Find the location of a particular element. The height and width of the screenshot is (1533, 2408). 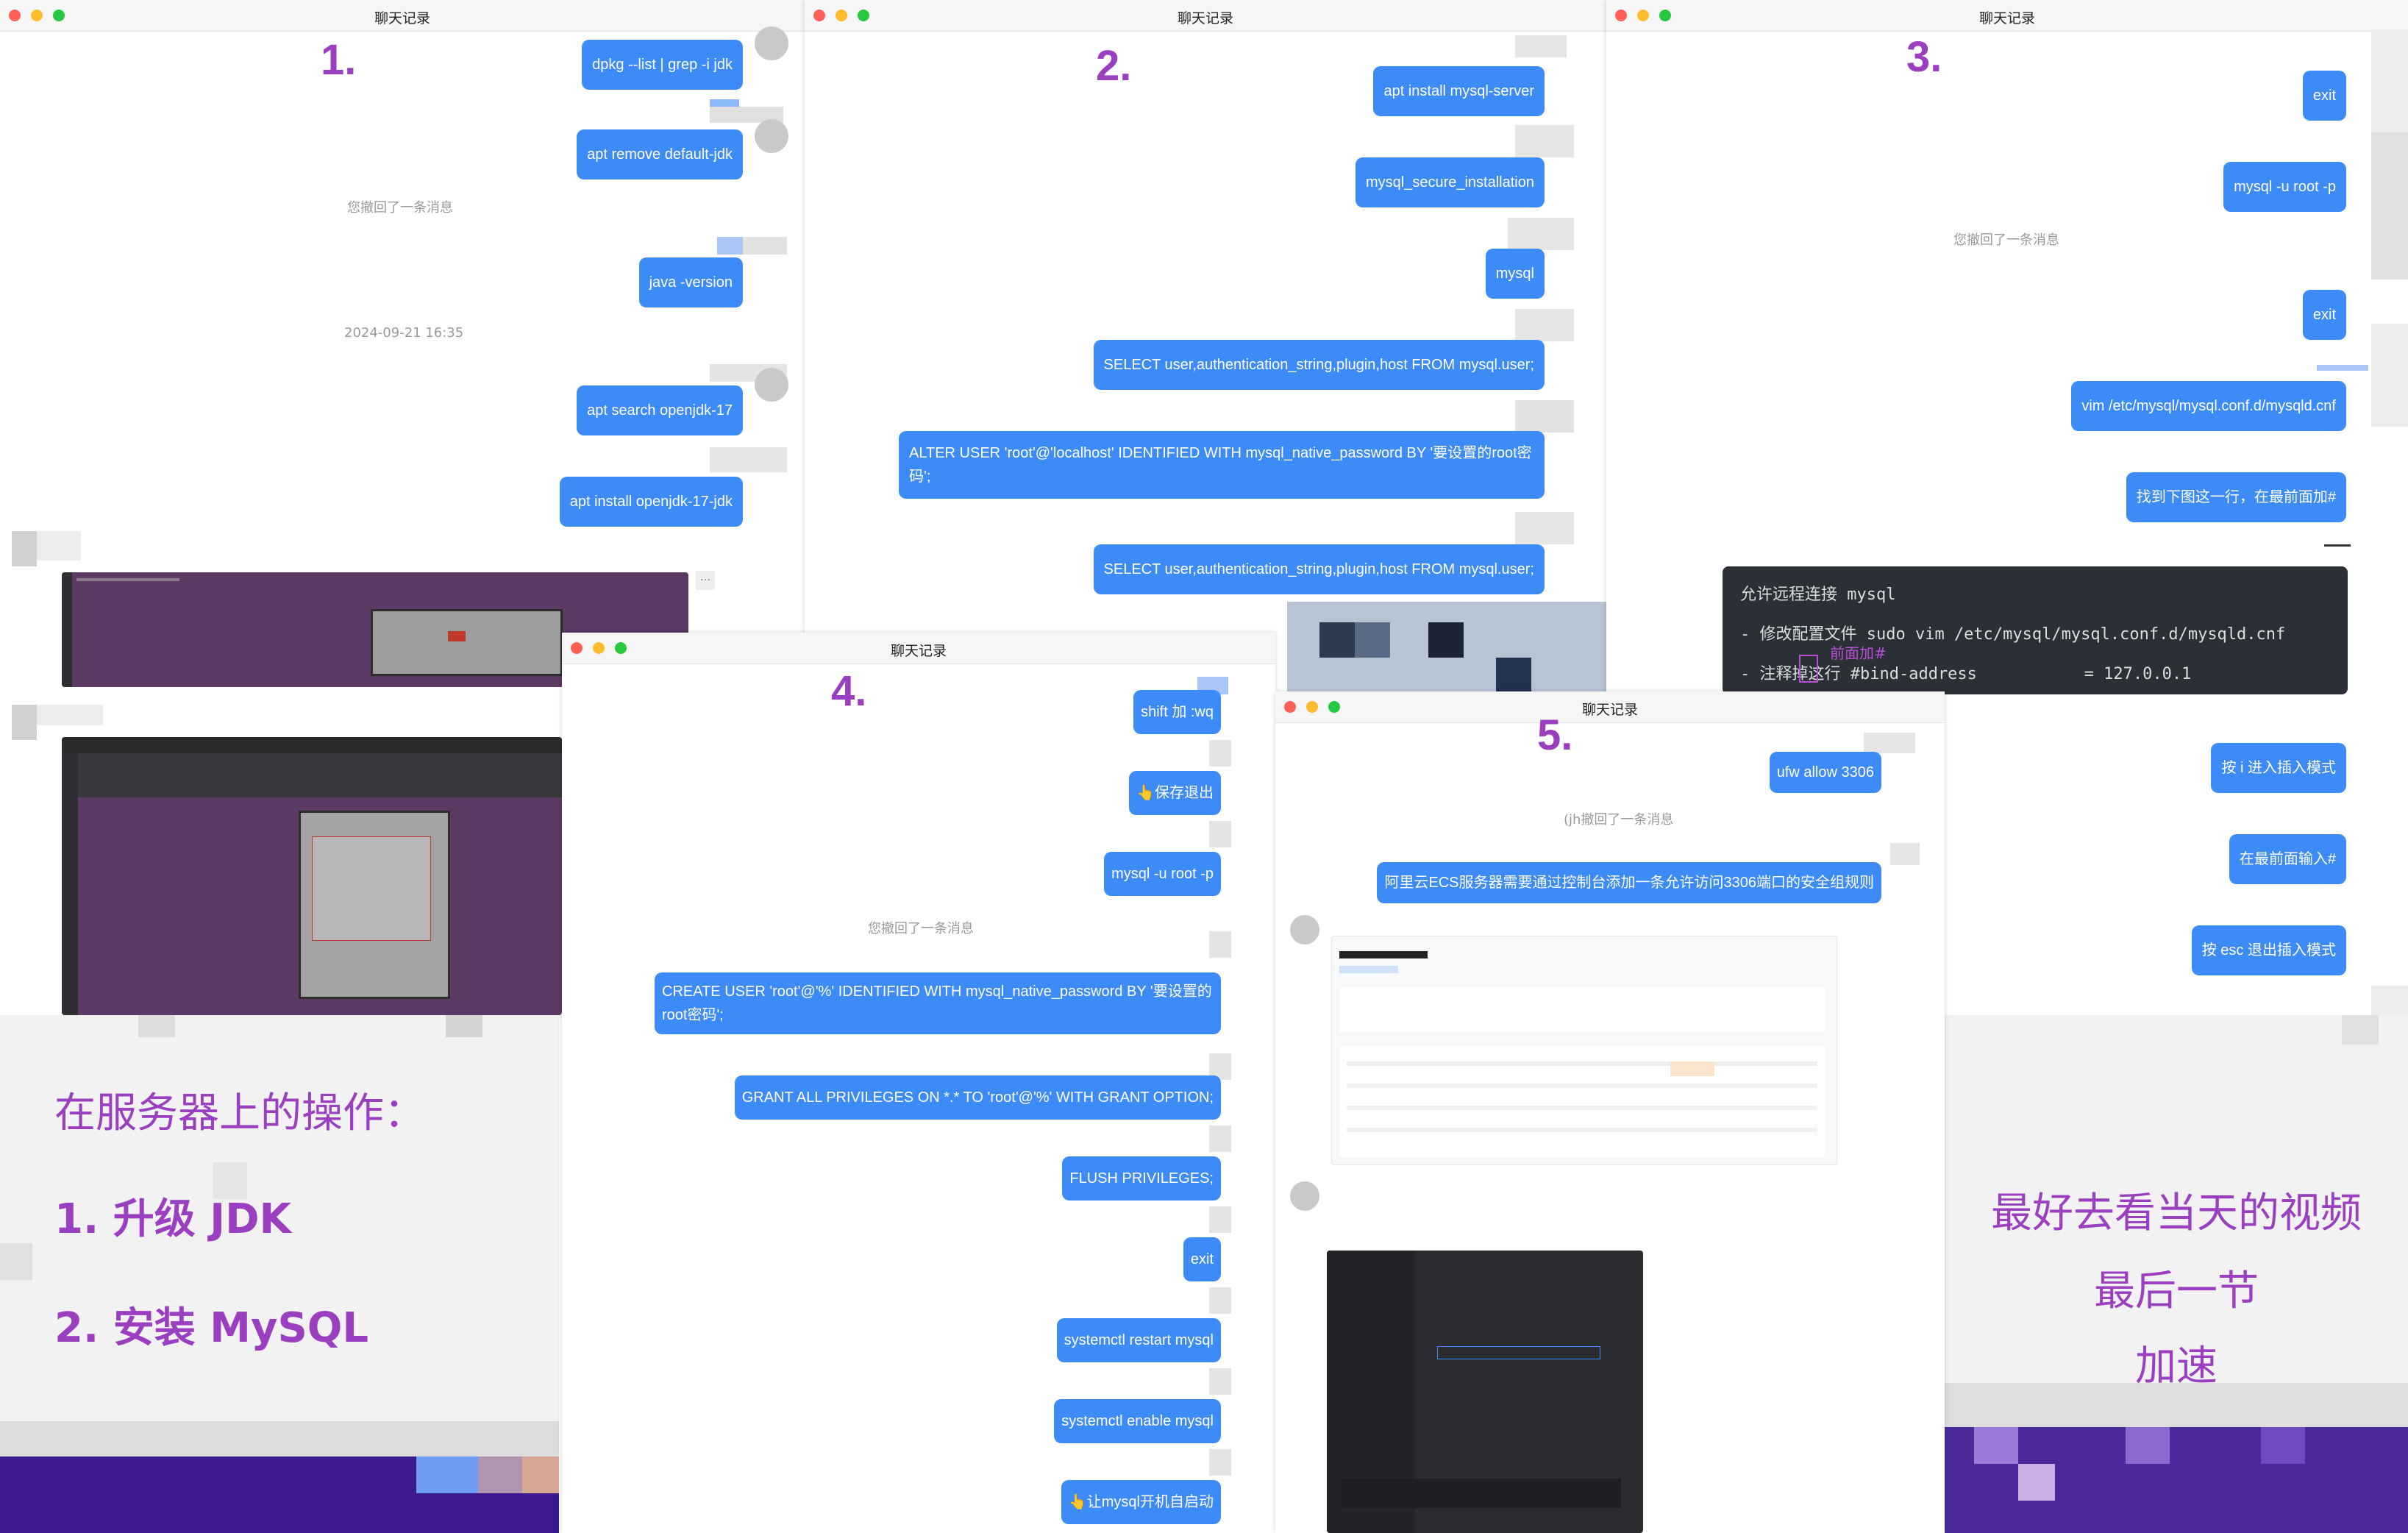

right-panel: 最好去看当天的视频 最后一节 加速 is located at coordinates (2176, 1274).